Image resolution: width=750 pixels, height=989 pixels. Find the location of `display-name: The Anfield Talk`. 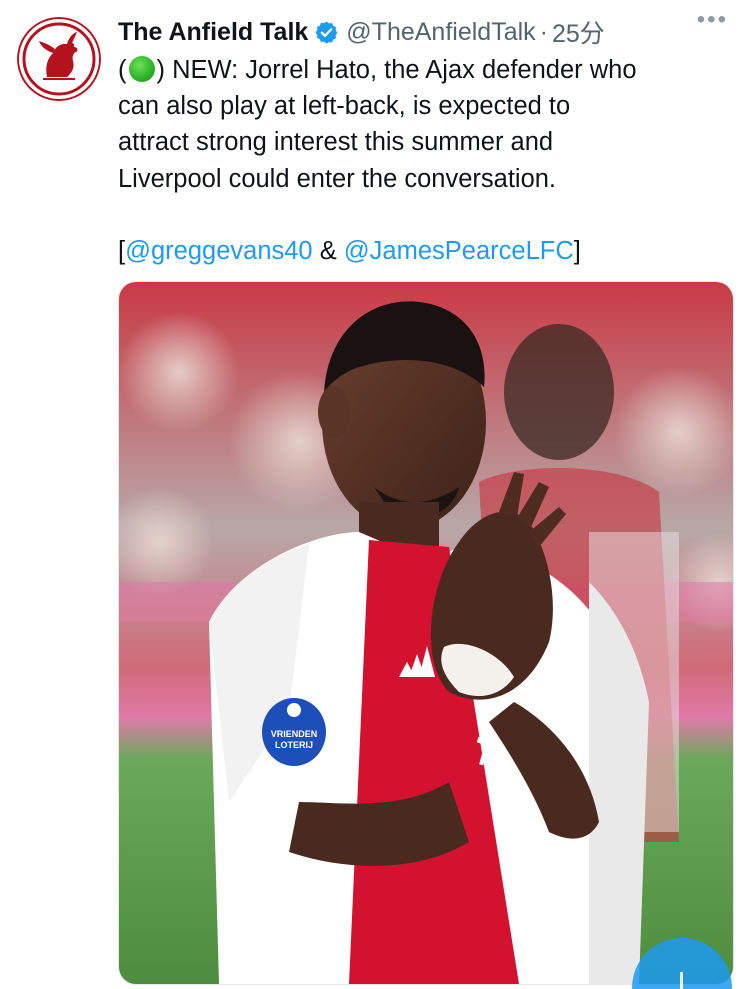

display-name: The Anfield Talk is located at coordinates (213, 32).